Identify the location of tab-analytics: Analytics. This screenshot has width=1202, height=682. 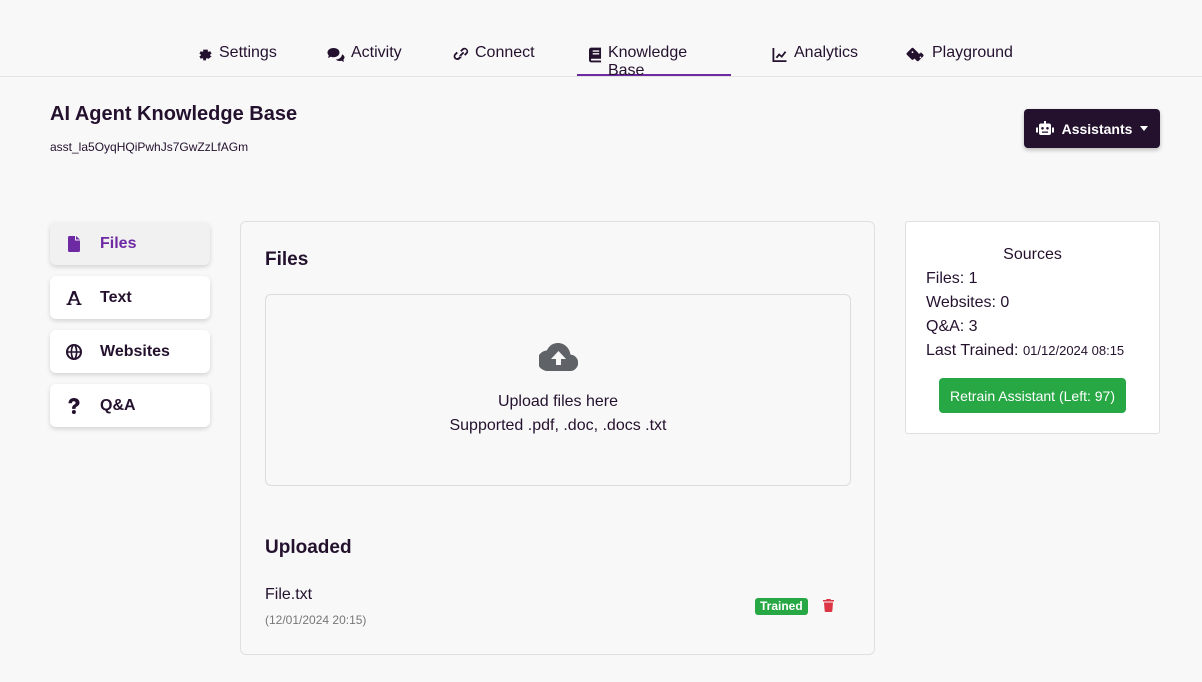
(814, 60).